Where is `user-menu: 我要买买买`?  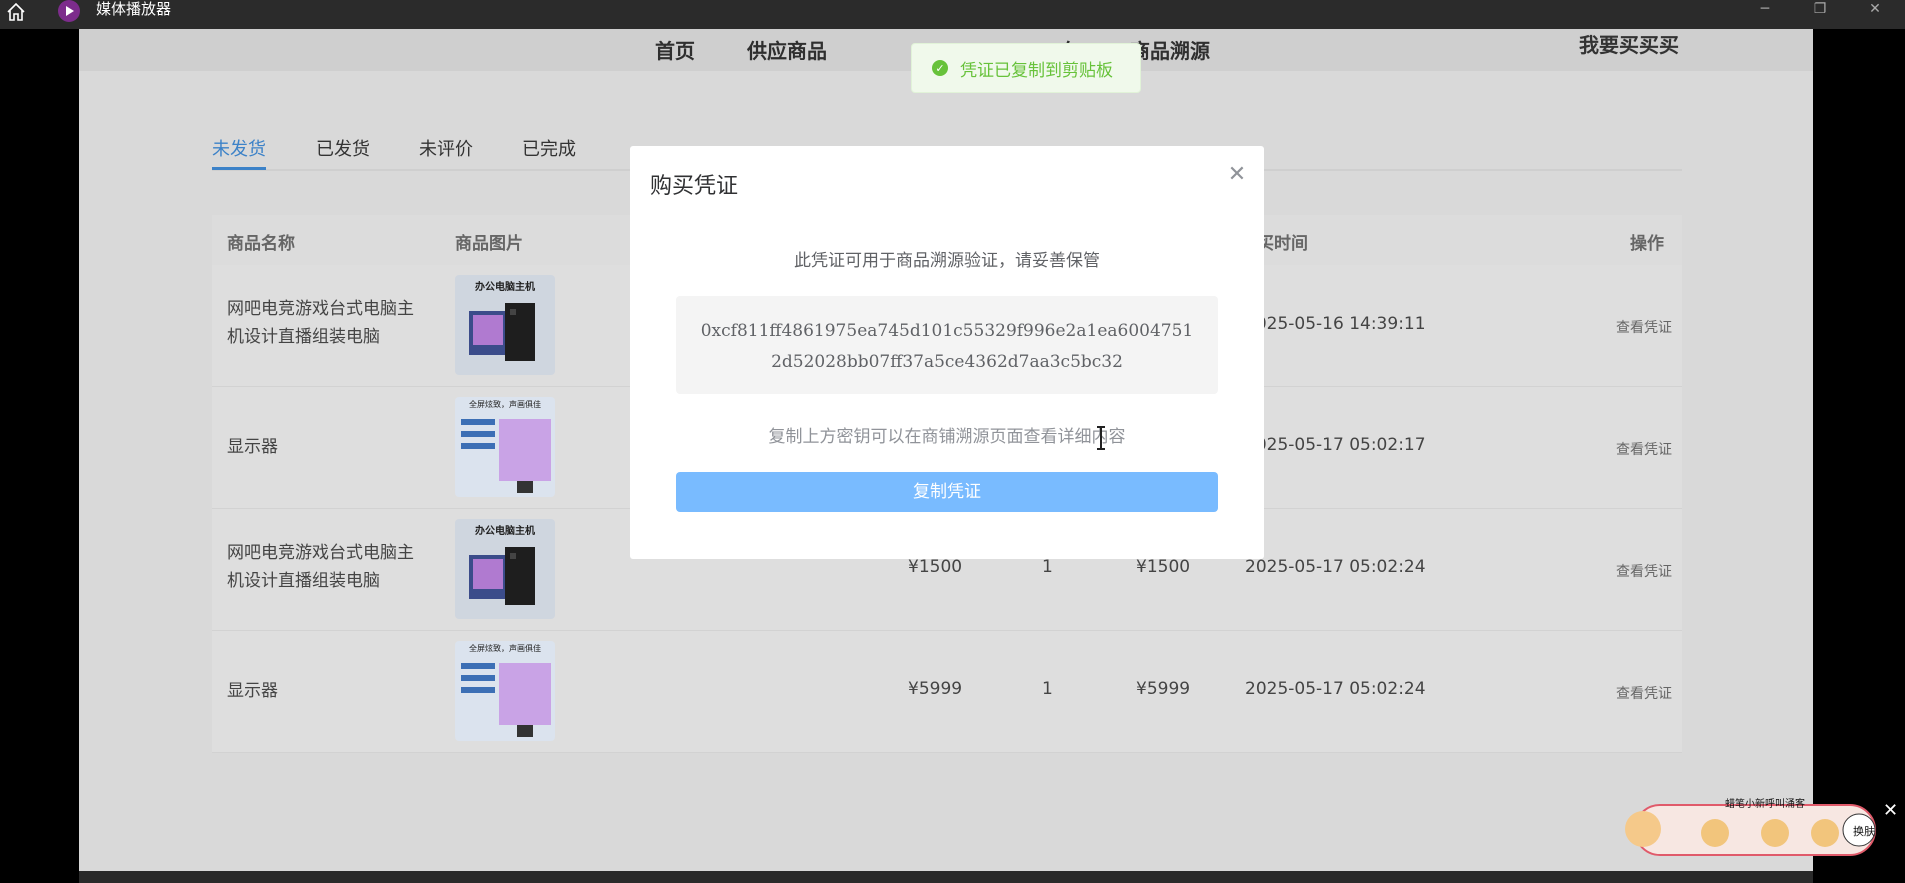
user-menu: 我要买买买 is located at coordinates (1629, 43).